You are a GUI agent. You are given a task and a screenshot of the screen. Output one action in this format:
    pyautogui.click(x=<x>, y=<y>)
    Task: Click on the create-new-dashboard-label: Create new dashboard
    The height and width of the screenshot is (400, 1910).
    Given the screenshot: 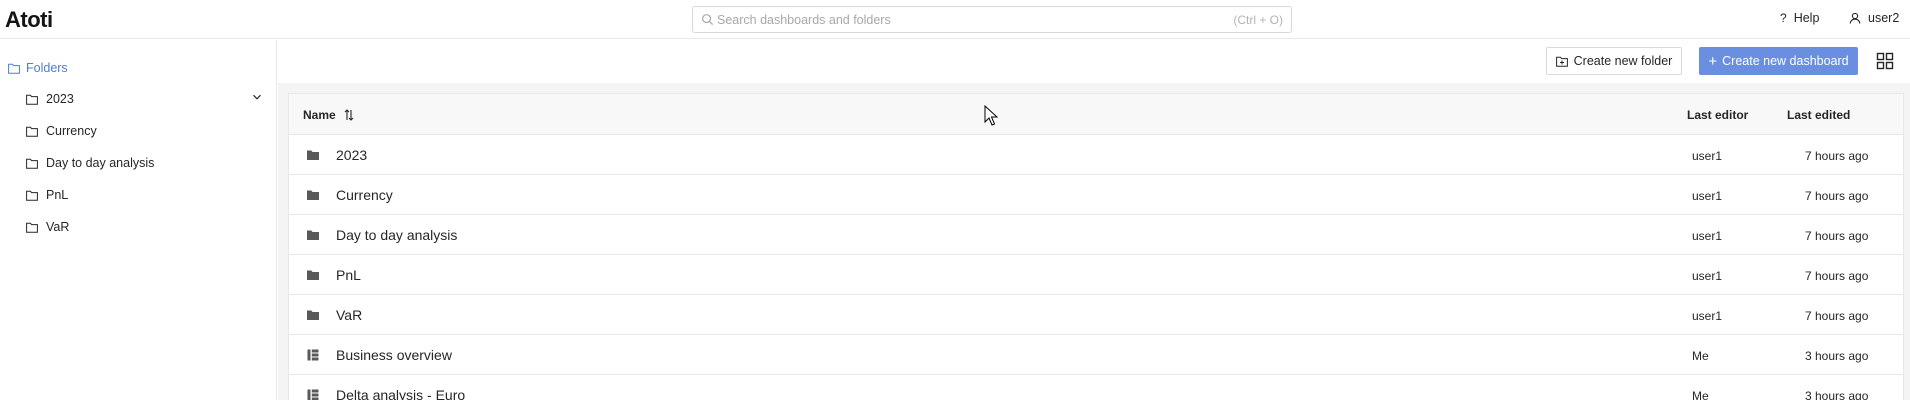 What is the action you would take?
    pyautogui.click(x=1785, y=61)
    